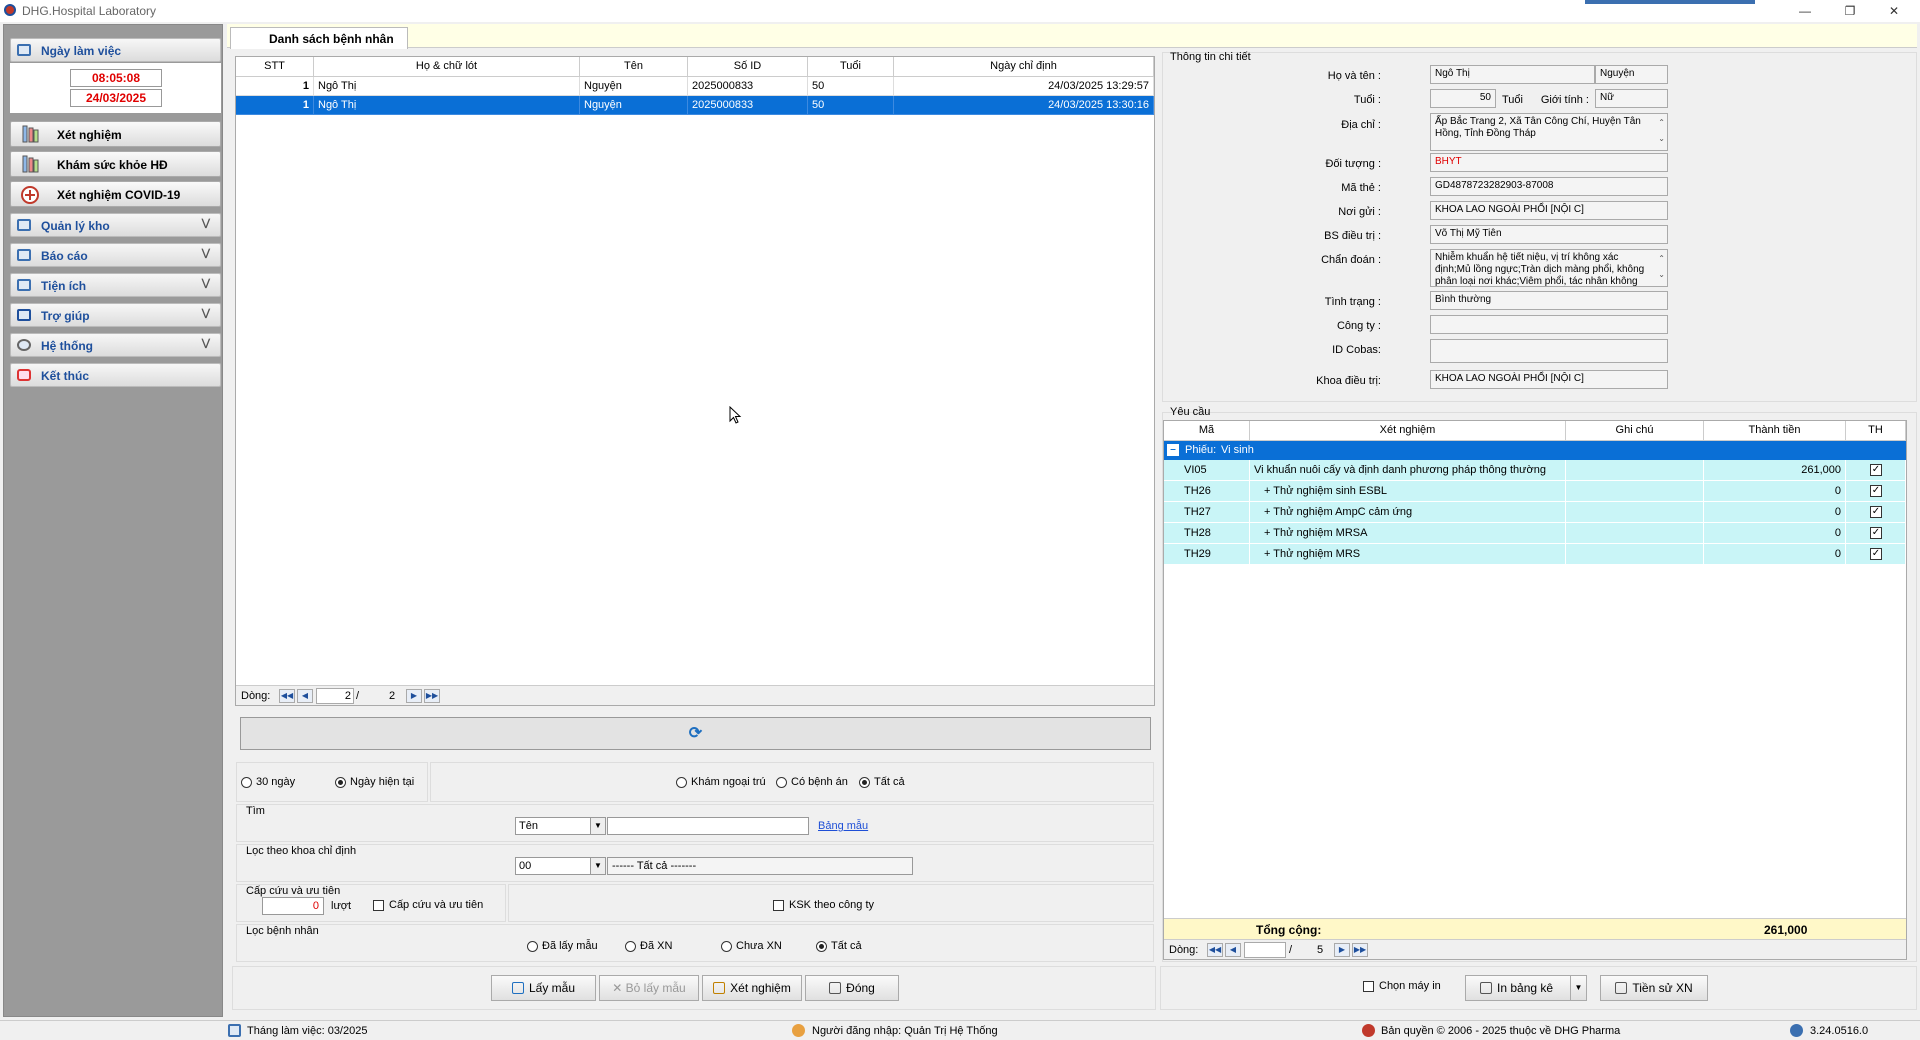 The width and height of the screenshot is (1920, 1040). I want to click on column-header: STT, so click(275, 67).